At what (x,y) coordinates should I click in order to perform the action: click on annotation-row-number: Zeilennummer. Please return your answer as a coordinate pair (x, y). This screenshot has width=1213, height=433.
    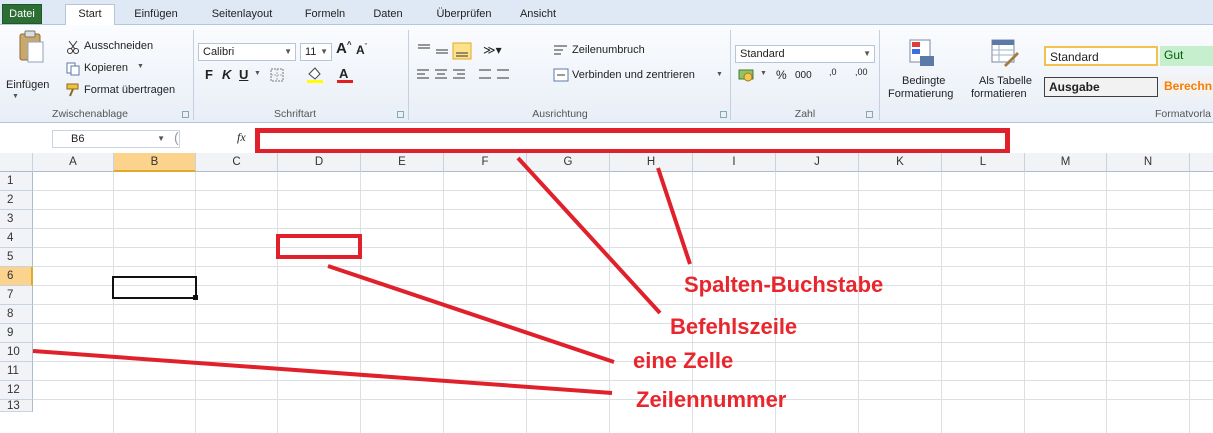
    Looking at the image, I should click on (711, 399).